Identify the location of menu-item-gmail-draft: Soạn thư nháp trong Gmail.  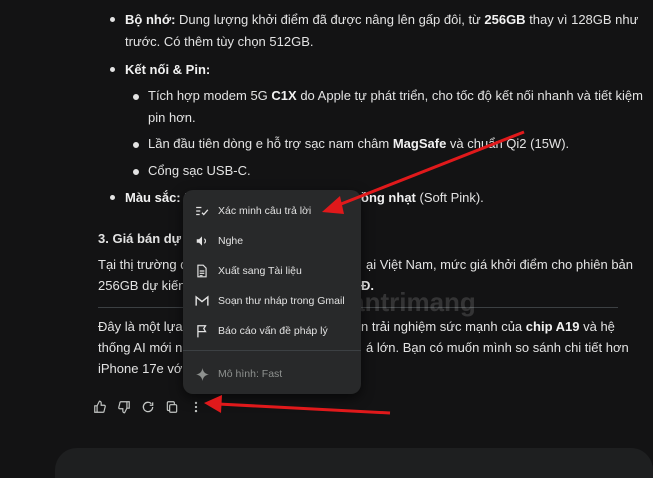
(272, 301).